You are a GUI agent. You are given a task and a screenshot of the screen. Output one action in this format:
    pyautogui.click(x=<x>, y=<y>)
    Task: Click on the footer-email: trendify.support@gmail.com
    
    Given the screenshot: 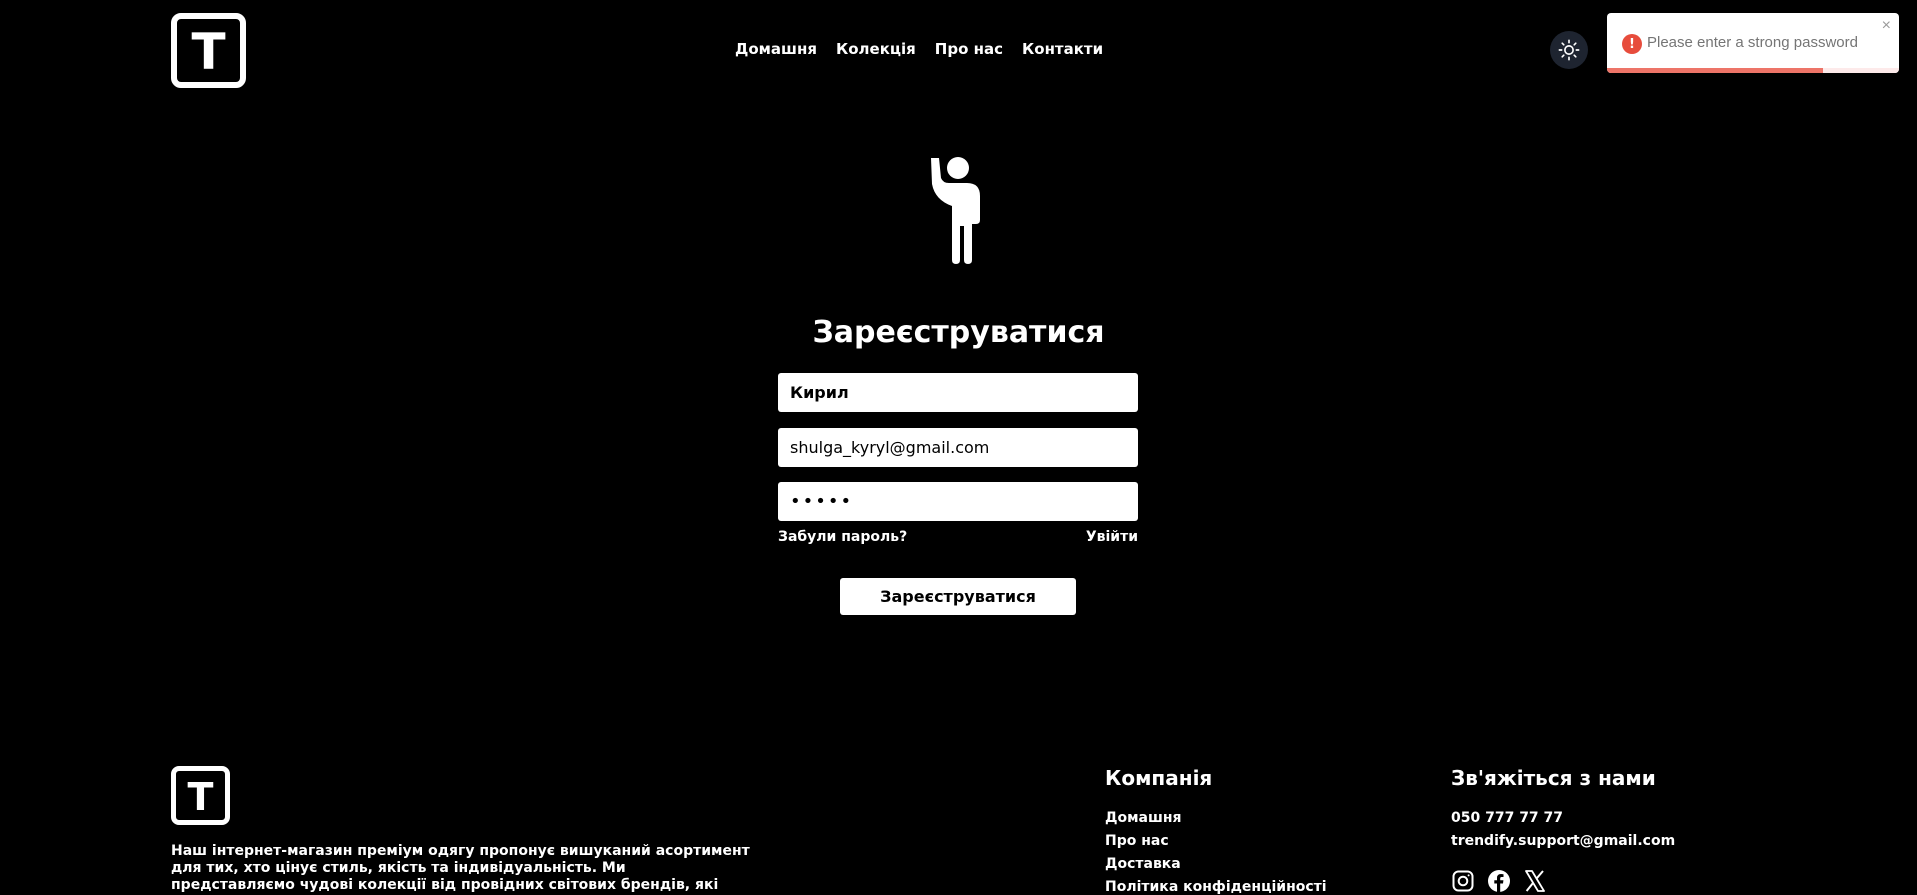 What is the action you would take?
    pyautogui.click(x=1563, y=841)
    